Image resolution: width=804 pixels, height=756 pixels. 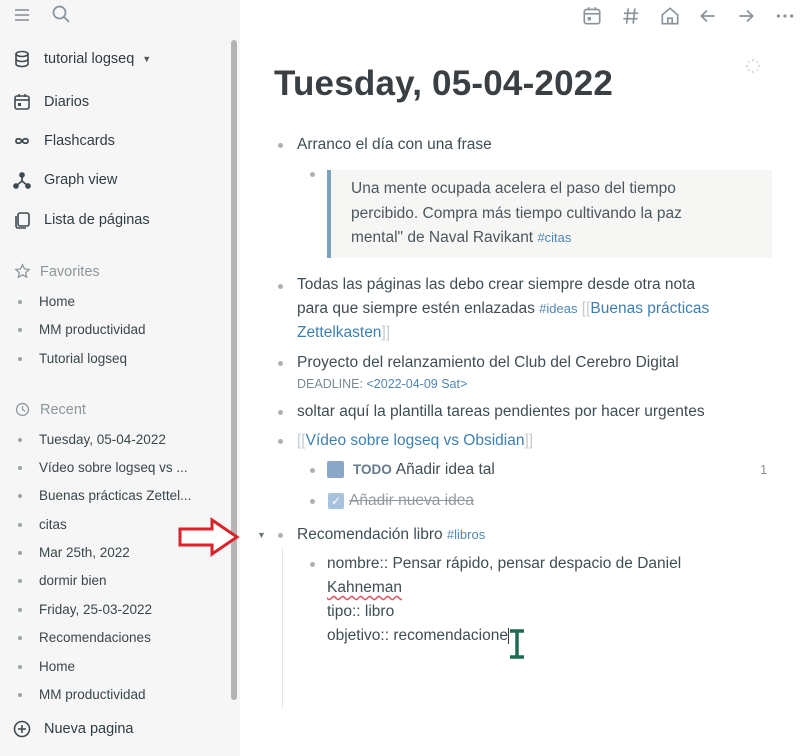 I want to click on block-text: Arranco el día con una frase, so click(x=394, y=145).